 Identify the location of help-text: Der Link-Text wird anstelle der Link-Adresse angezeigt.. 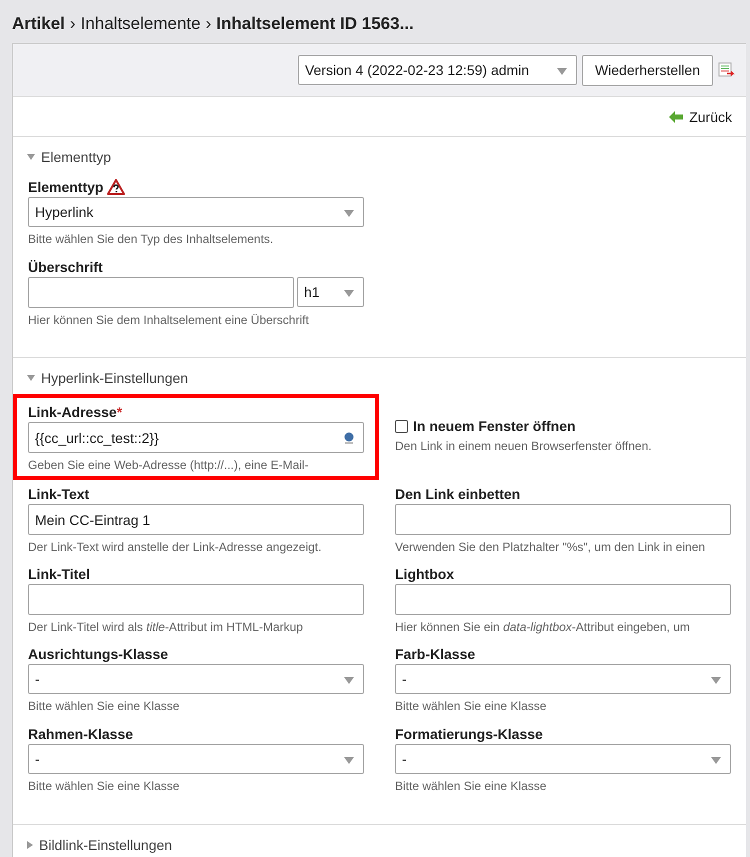
(175, 547).